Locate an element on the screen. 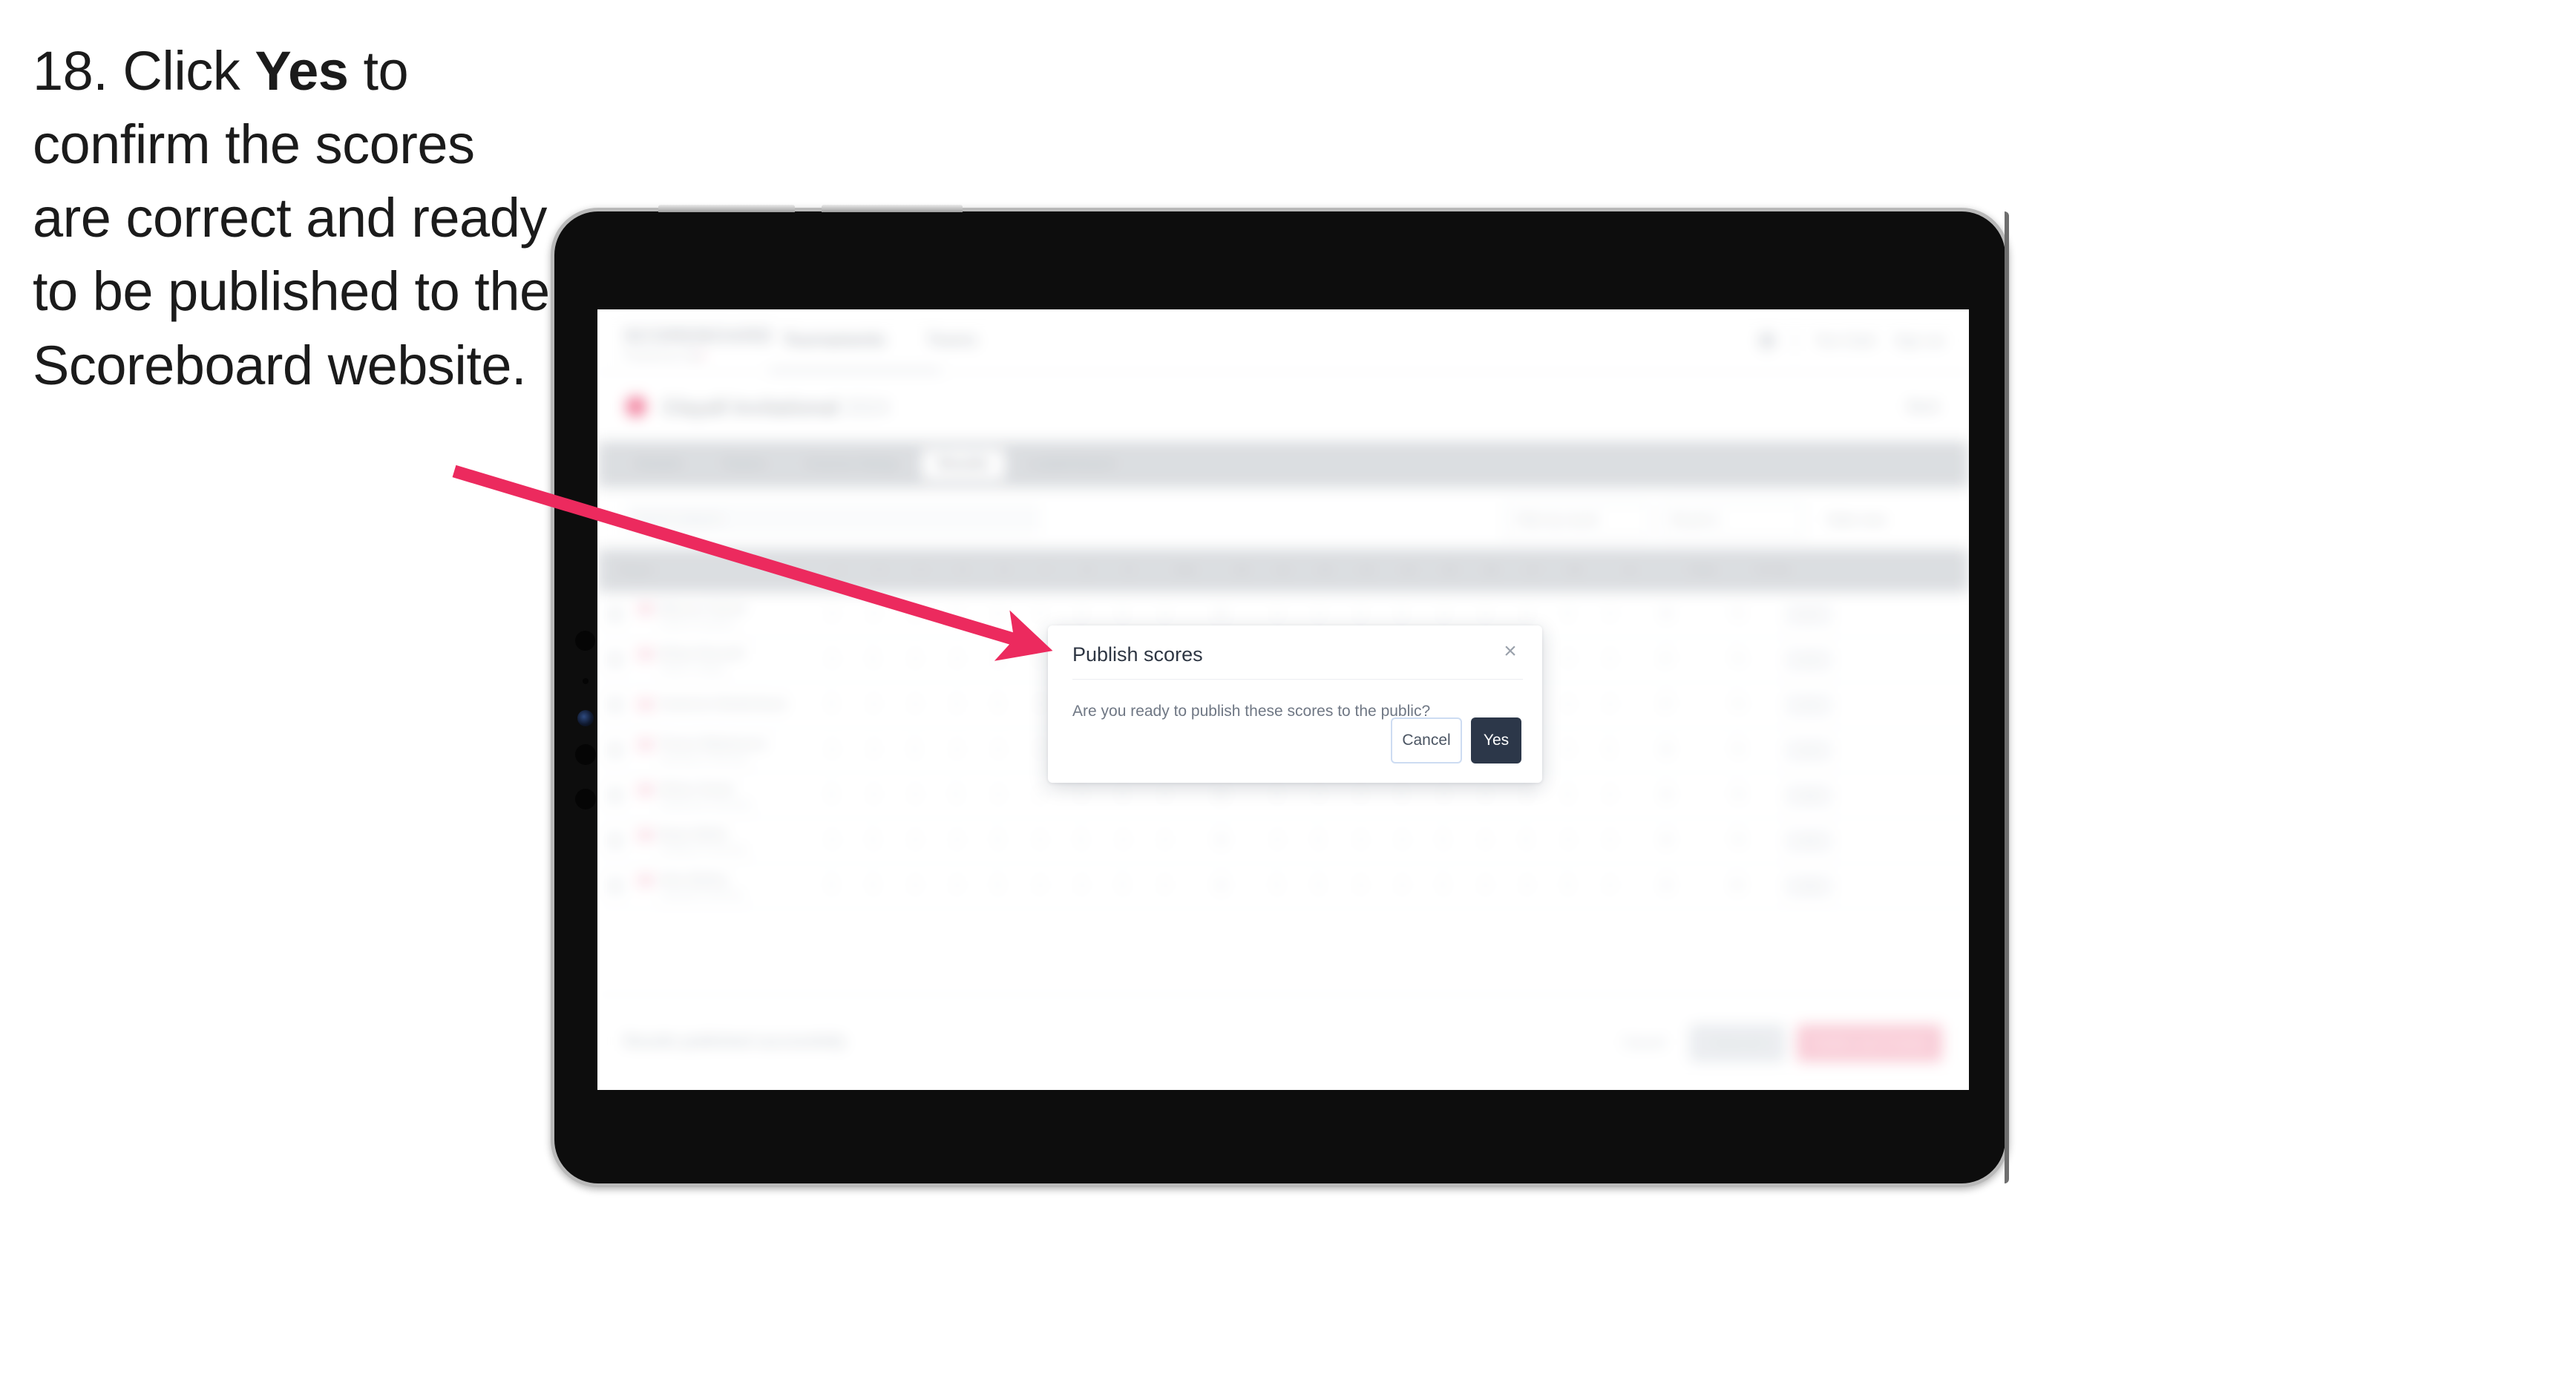 The height and width of the screenshot is (1386, 2576). device-mic-hole is located at coordinates (585, 754).